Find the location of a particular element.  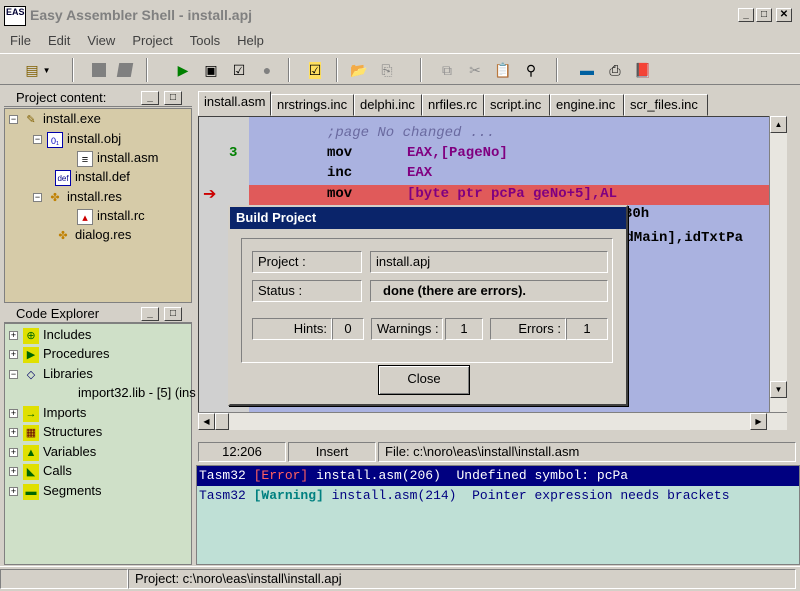

tab-nrfiles-rc: nrfiles.rc is located at coordinates (453, 105).